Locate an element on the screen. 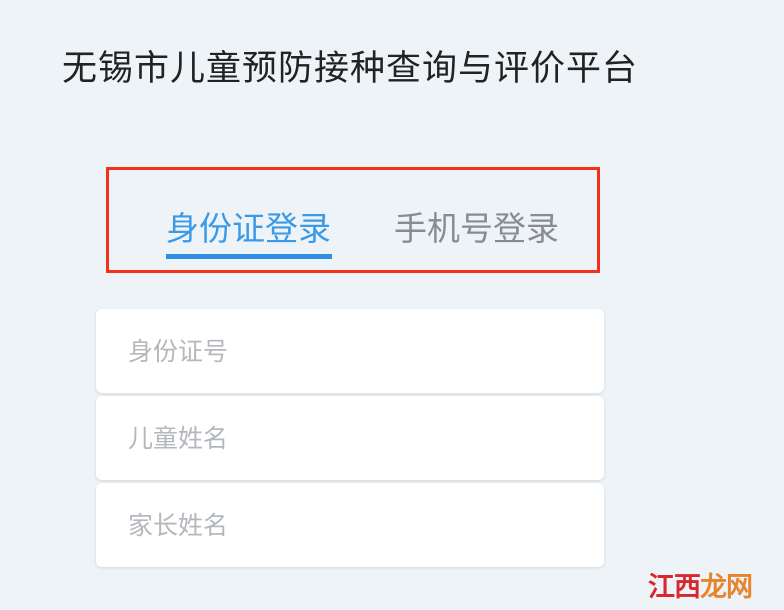 This screenshot has width=784, height=610. watermark-text-b: 龙网 is located at coordinates (726, 587).